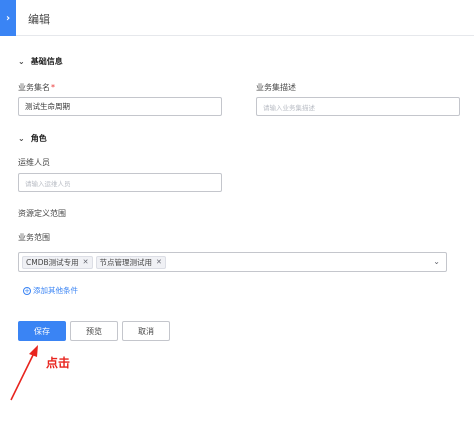  Describe the element at coordinates (58, 363) in the screenshot. I see `annotation-text: 点击` at that location.